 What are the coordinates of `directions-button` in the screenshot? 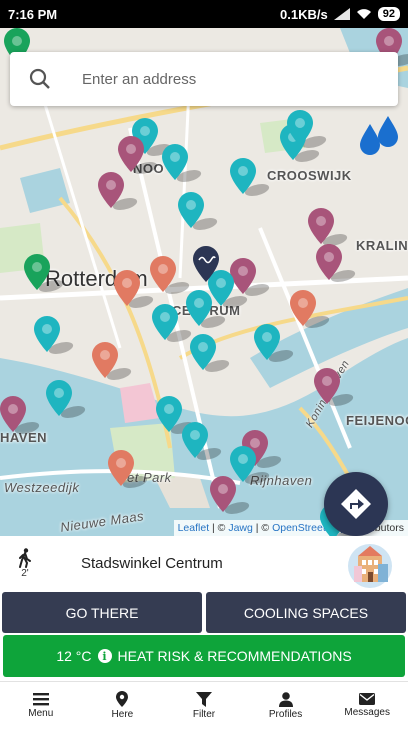 It's located at (356, 504).